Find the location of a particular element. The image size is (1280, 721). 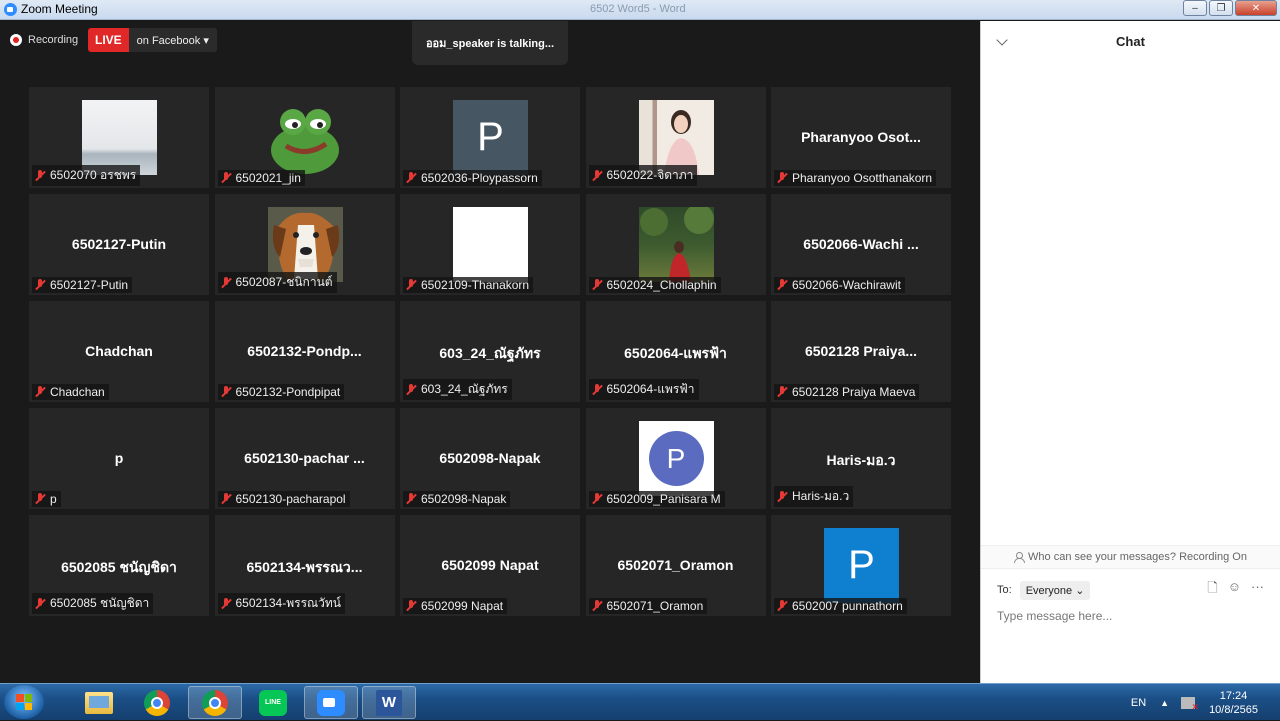

zoom-icon is located at coordinates (331, 702).